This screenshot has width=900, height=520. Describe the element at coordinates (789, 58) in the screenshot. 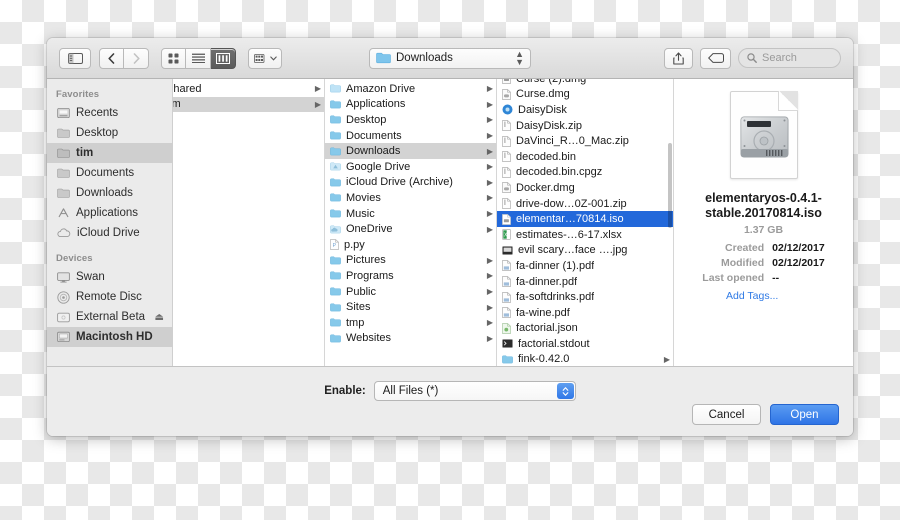

I see `search-input: Search` at that location.